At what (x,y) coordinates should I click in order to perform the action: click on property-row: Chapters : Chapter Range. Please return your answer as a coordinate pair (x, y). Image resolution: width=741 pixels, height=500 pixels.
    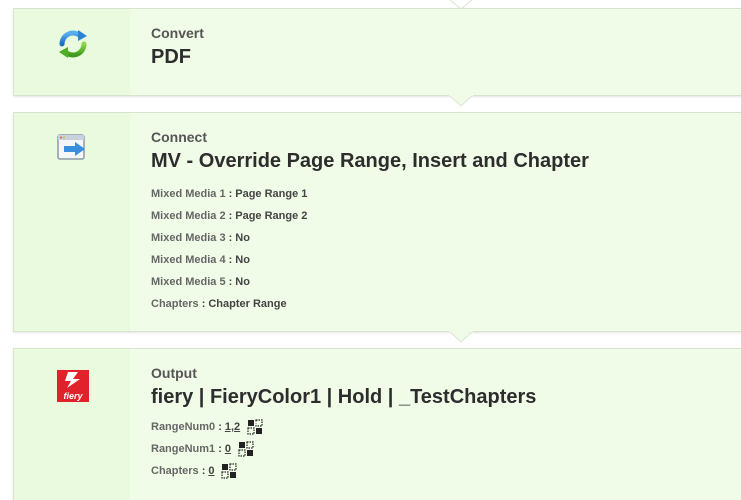
    Looking at the image, I should click on (446, 304).